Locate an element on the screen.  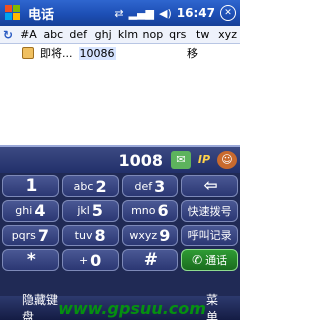
title-bar: 电话 ⇄ ▂▄▆ ◀) 16:47 ✕ is located at coordinates (120, 13).